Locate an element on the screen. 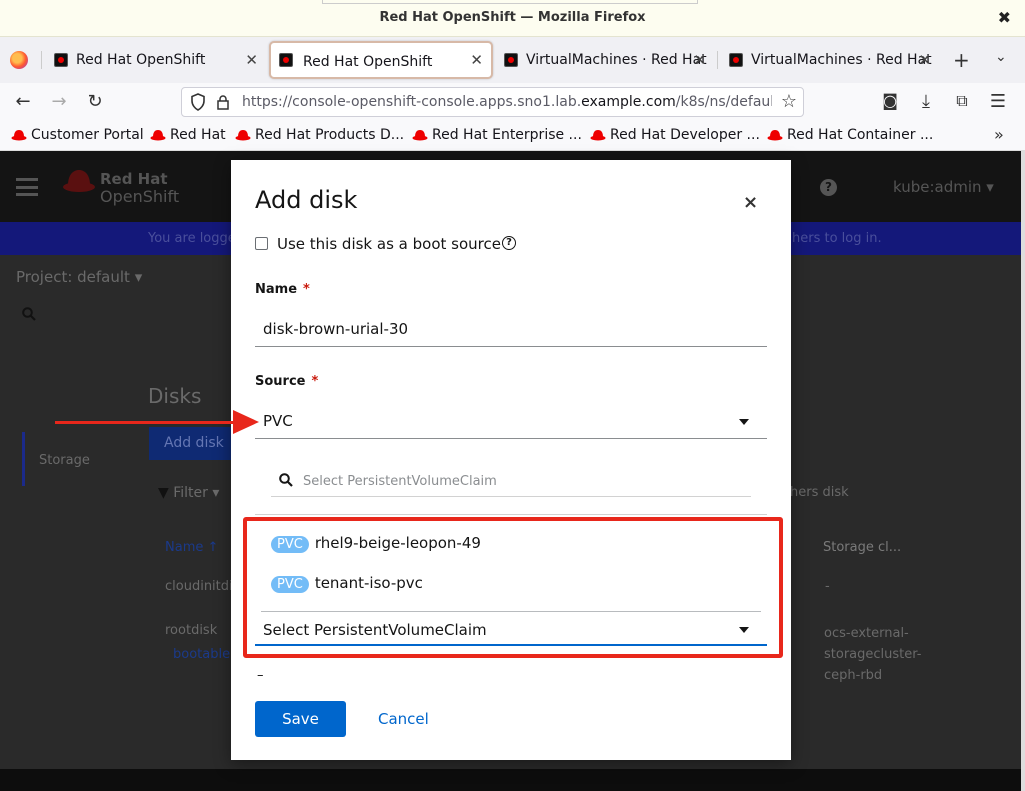 The image size is (1025, 791). app-menu-icon: ☰ is located at coordinates (998, 101).